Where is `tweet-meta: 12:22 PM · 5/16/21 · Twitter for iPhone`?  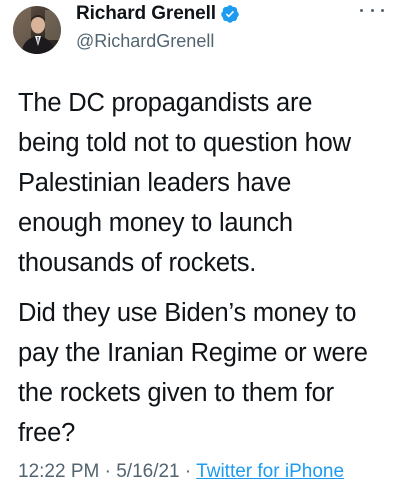
tweet-meta: 12:22 PM · 5/16/21 · Twitter for iPhone is located at coordinates (181, 472).